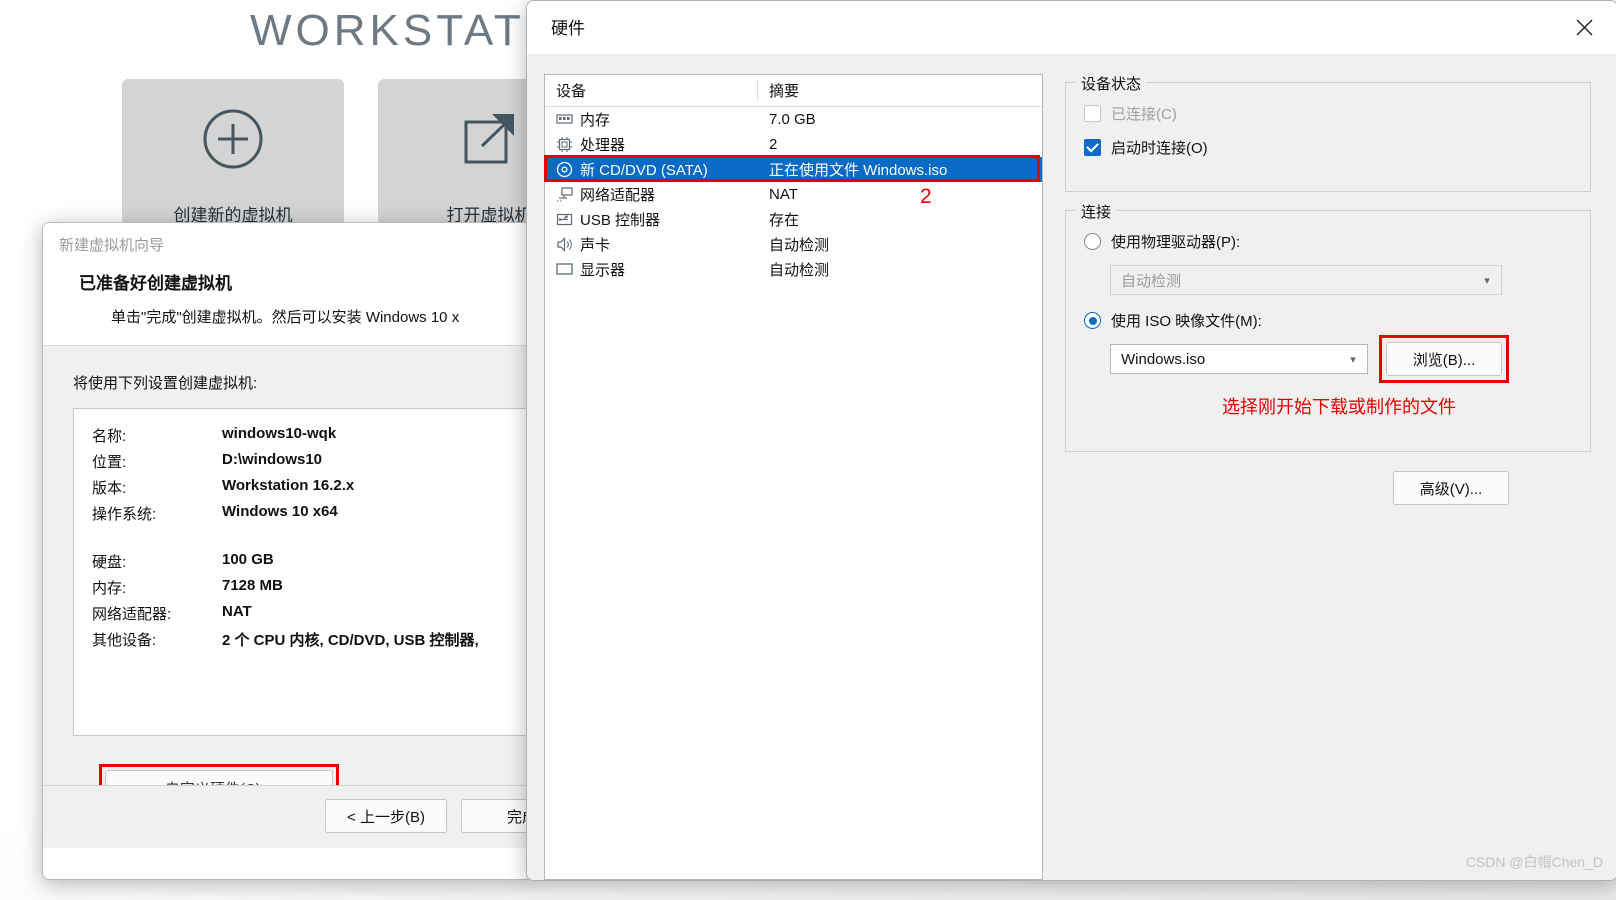 This screenshot has height=900, width=1616. Describe the element at coordinates (132, 614) in the screenshot. I see `summary-key: 网络适配器:` at that location.